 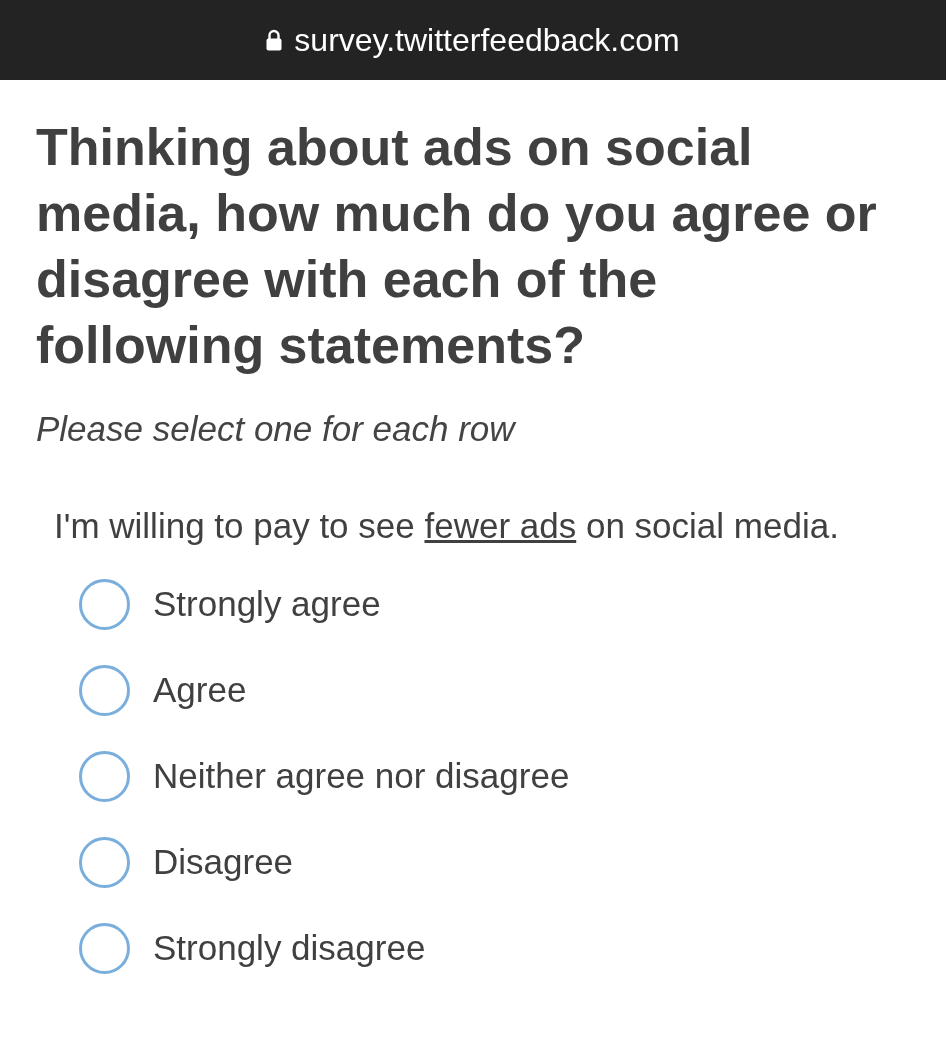 What do you see at coordinates (487, 40) in the screenshot?
I see `url-text: survey.twitterfeedback.com` at bounding box center [487, 40].